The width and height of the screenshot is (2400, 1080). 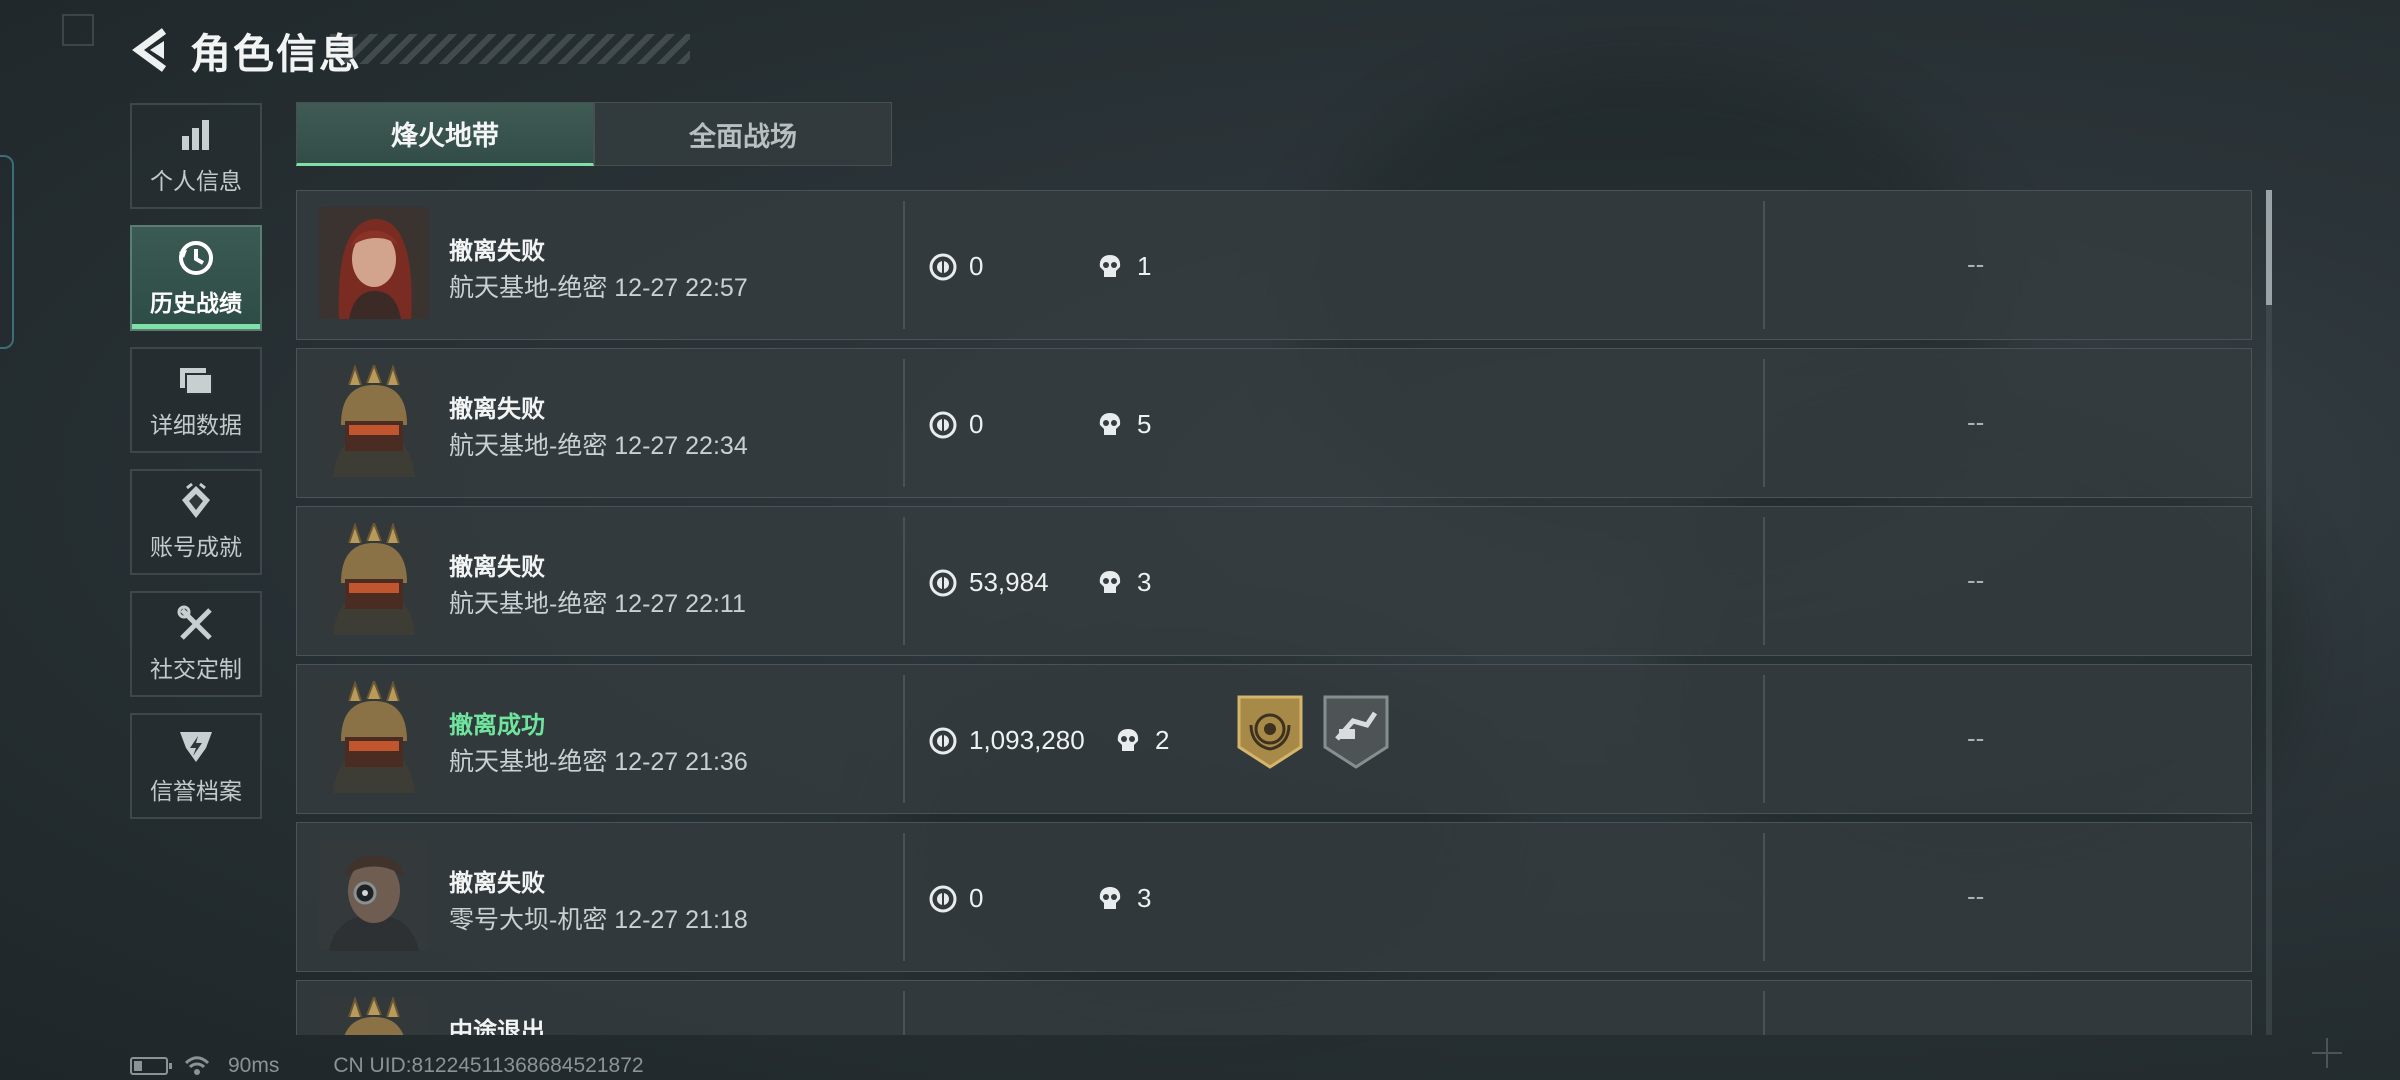 What do you see at coordinates (598, 446) in the screenshot?
I see `match-map-time: 航天基地-绝密 12-27 22:34` at bounding box center [598, 446].